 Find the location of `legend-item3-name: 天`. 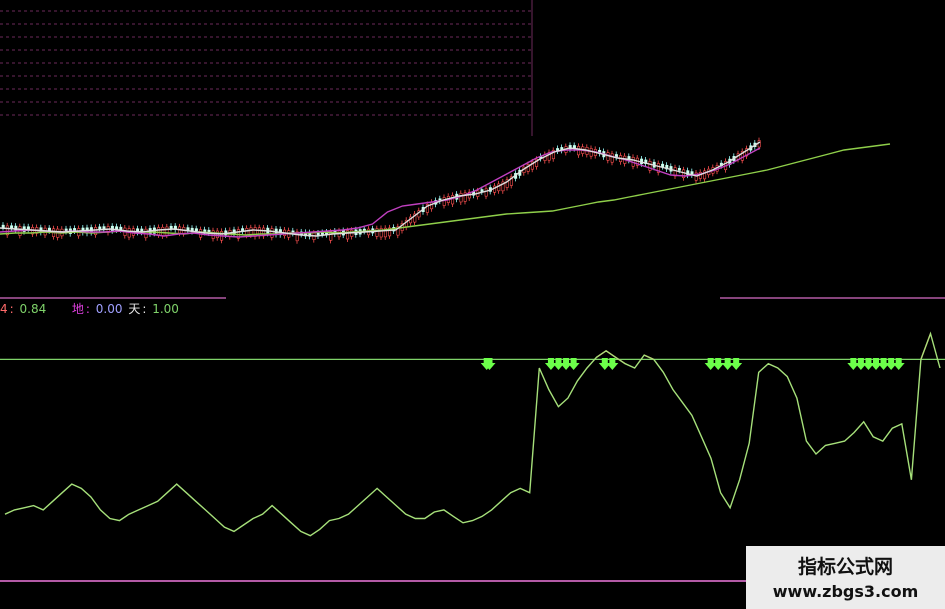

legend-item3-name: 天 is located at coordinates (134, 309).